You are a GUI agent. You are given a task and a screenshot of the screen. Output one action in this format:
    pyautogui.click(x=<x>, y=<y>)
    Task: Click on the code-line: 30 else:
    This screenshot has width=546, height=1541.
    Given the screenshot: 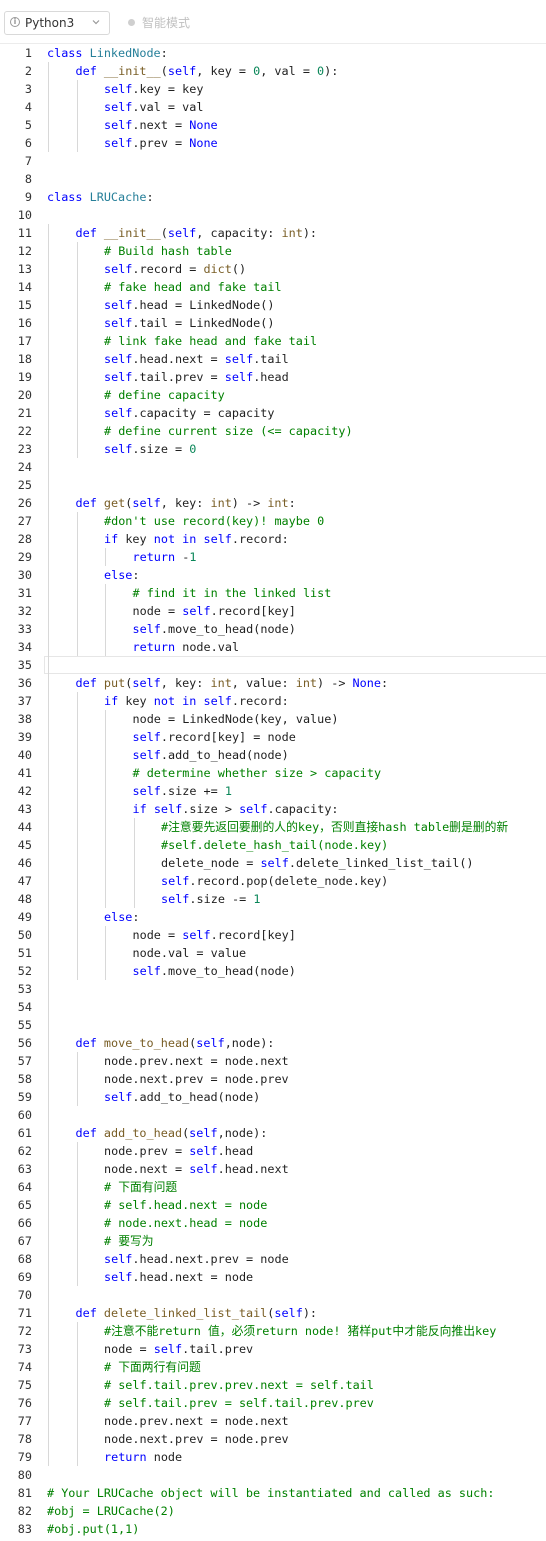 What is the action you would take?
    pyautogui.click(x=273, y=575)
    